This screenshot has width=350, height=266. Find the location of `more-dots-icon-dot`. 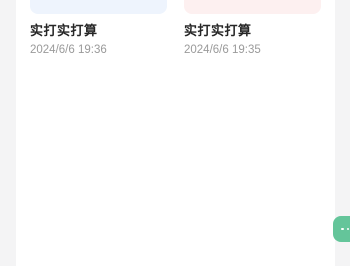

more-dots-icon-dot is located at coordinates (347, 229).